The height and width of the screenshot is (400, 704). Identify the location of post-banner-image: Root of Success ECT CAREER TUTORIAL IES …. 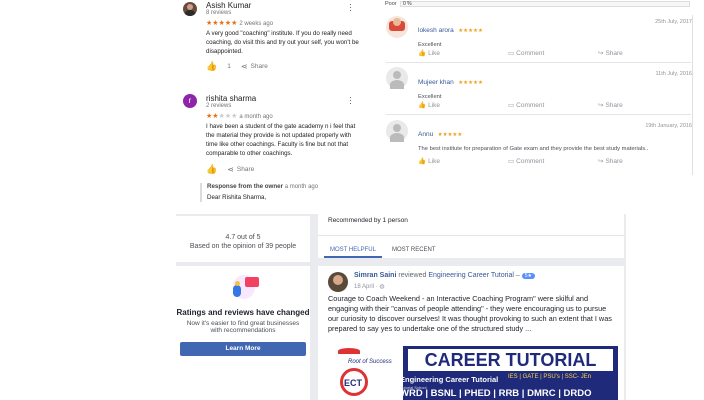
(473, 373).